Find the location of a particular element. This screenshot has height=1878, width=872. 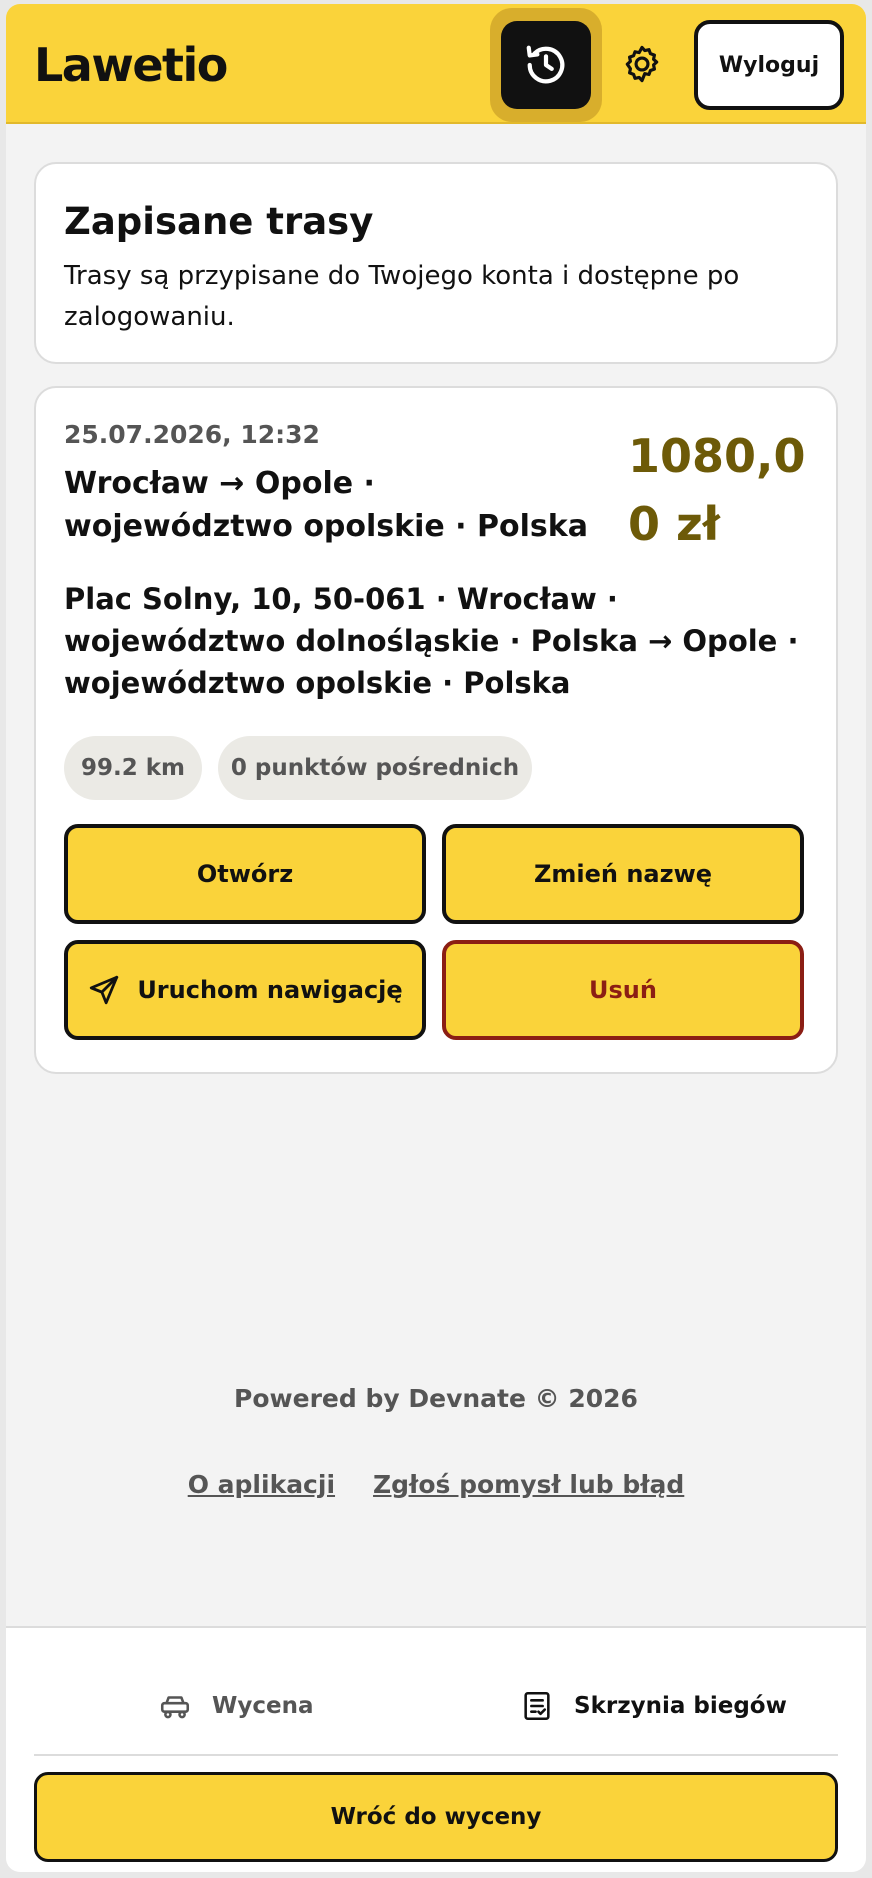

start-navigation-label: Uruchom nawigację is located at coordinates (270, 990).